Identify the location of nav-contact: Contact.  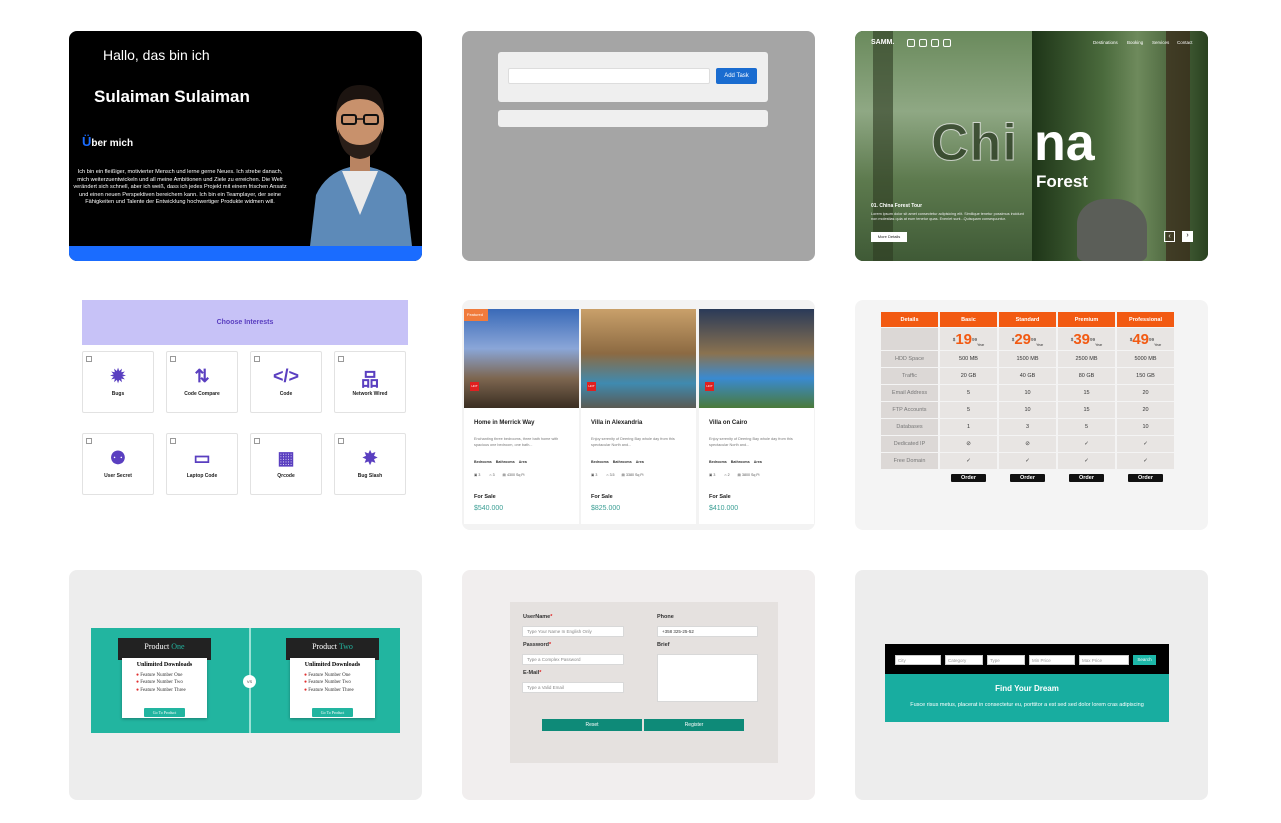
(1185, 42).